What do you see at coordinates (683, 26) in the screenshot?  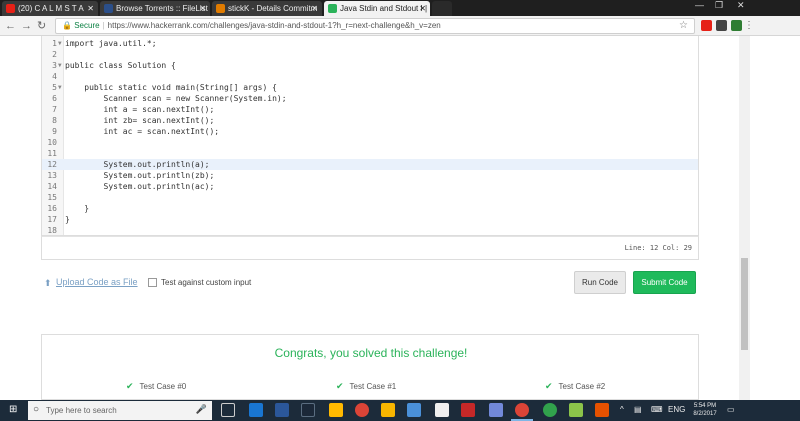 I see `bookmark-star-icon: ☆` at bounding box center [683, 26].